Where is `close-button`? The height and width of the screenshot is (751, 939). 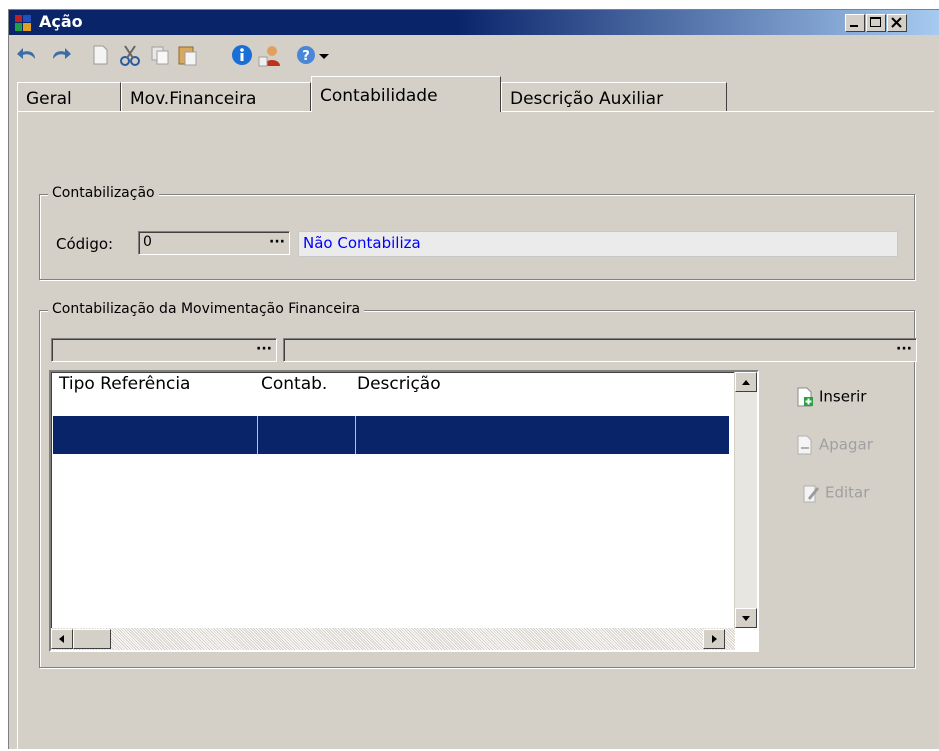 close-button is located at coordinates (897, 23).